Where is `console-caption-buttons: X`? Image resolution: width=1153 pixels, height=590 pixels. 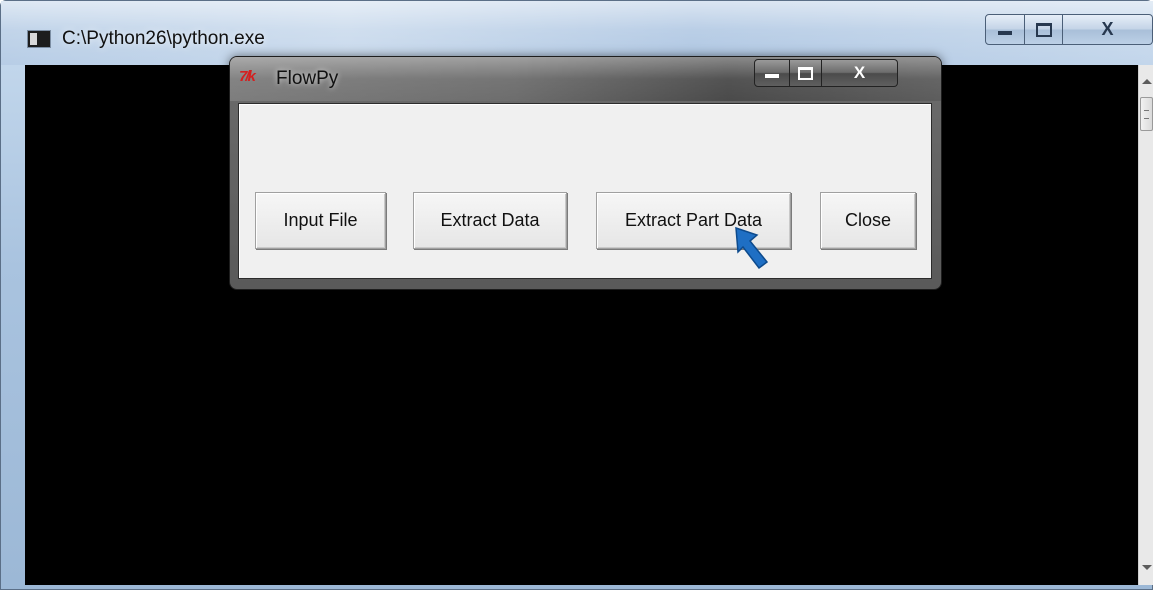 console-caption-buttons: X is located at coordinates (1069, 29).